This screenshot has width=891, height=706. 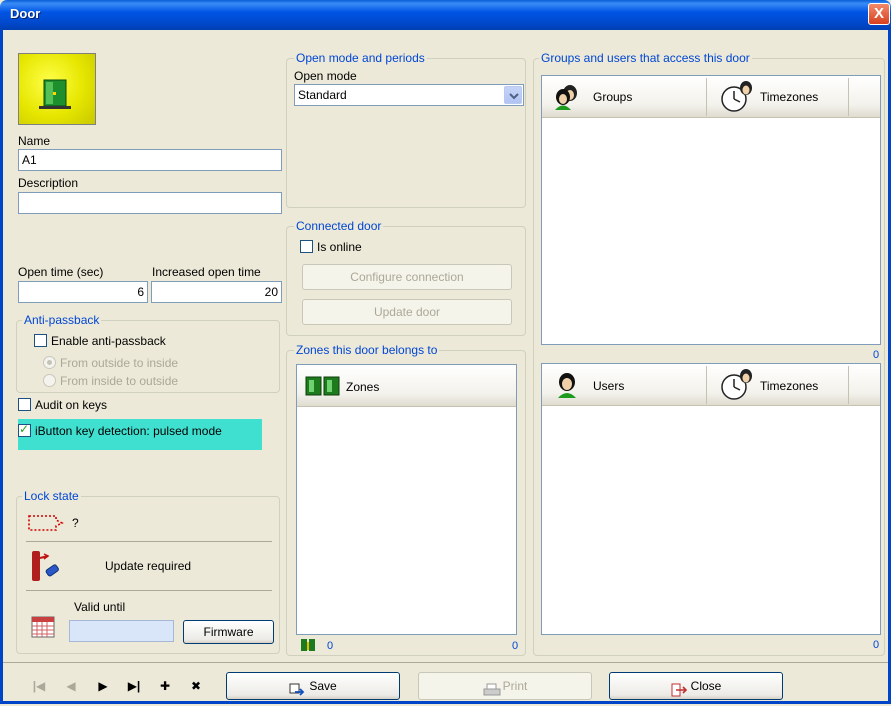 What do you see at coordinates (46, 522) in the screenshot?
I see `lock-state-unknown-icon` at bounding box center [46, 522].